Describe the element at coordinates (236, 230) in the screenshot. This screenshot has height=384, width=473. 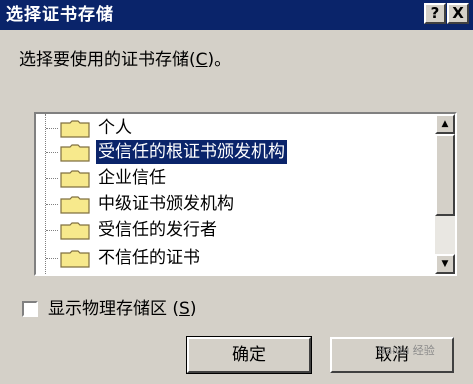
I see `tree-item-trusted-publishers: 受信任的发行者` at that location.